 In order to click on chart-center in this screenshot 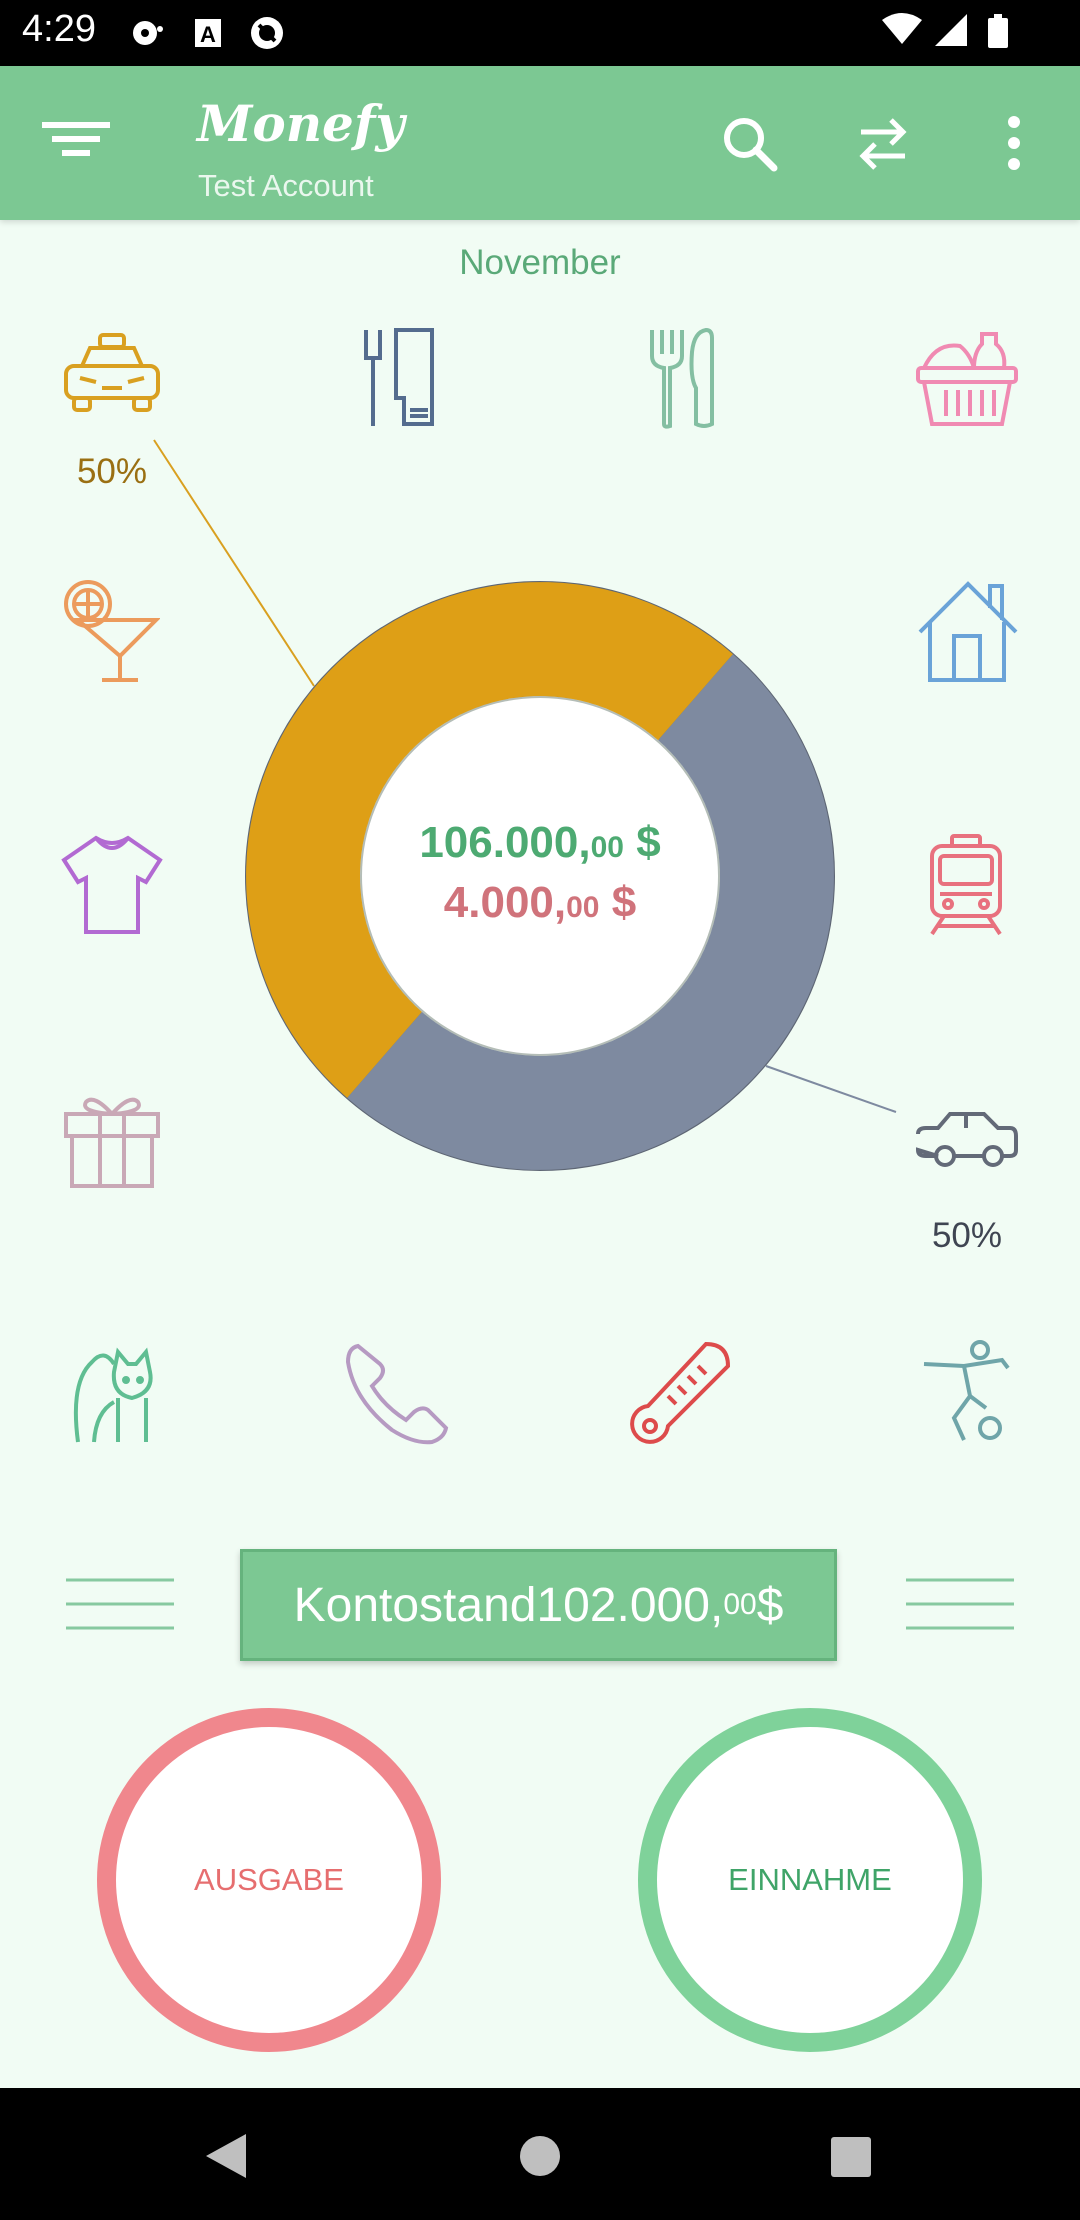, I will do `click(540, 876)`.